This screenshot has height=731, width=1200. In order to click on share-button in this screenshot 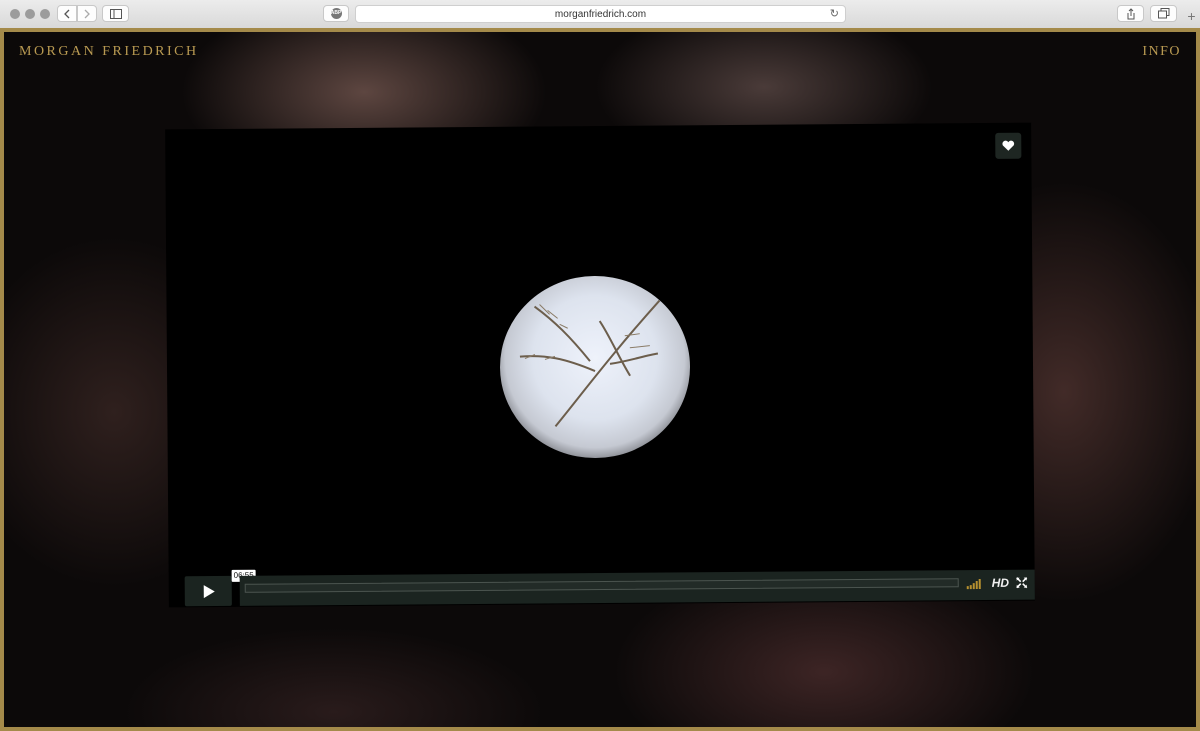, I will do `click(1130, 13)`.